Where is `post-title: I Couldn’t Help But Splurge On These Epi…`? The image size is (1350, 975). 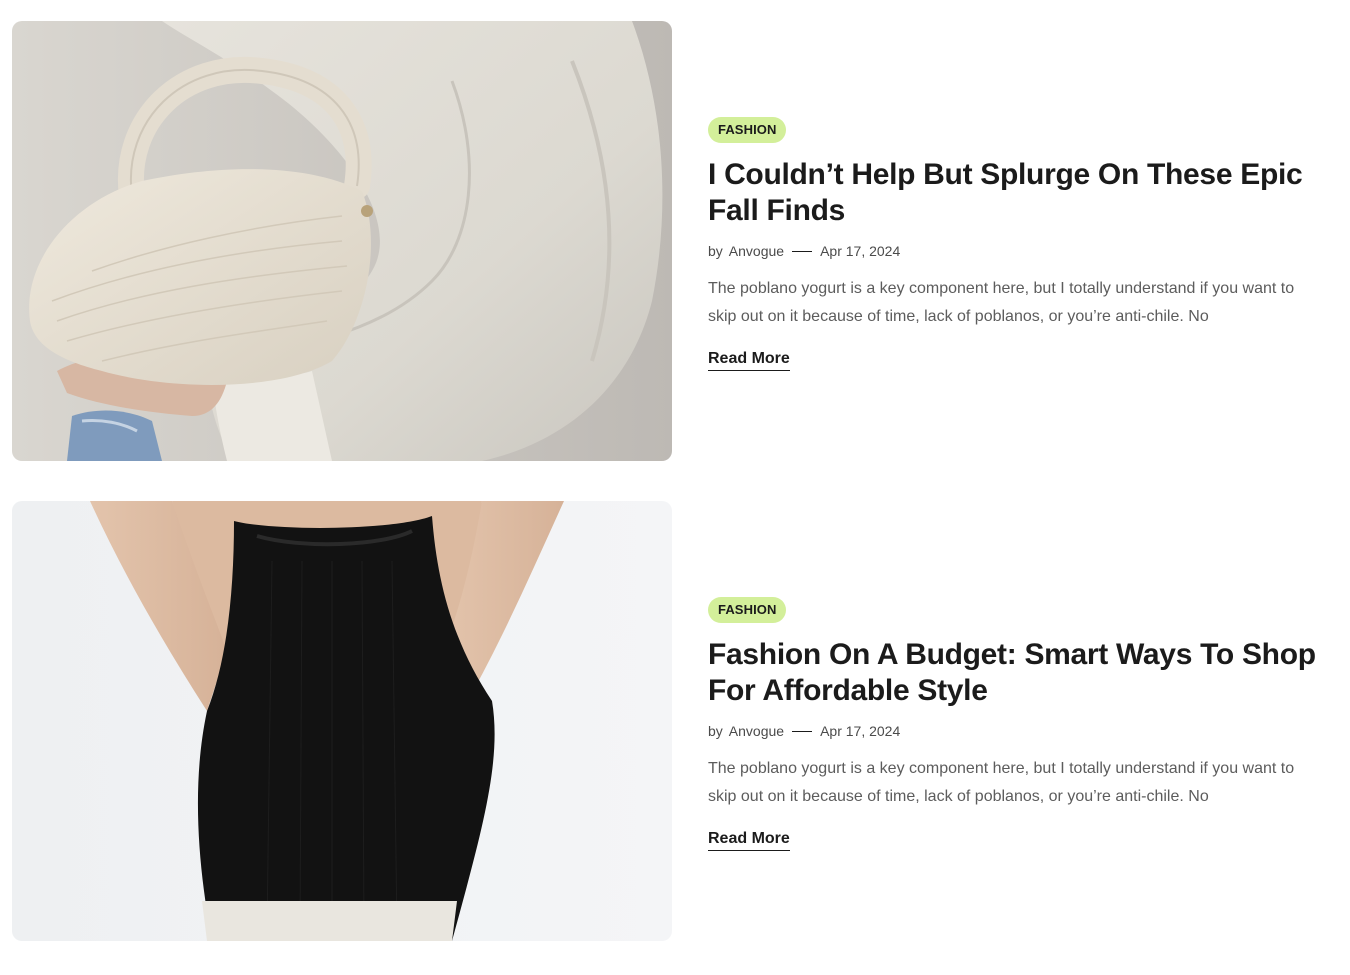 post-title: I Couldn’t Help But Splurge On These Epi… is located at coordinates (1018, 193).